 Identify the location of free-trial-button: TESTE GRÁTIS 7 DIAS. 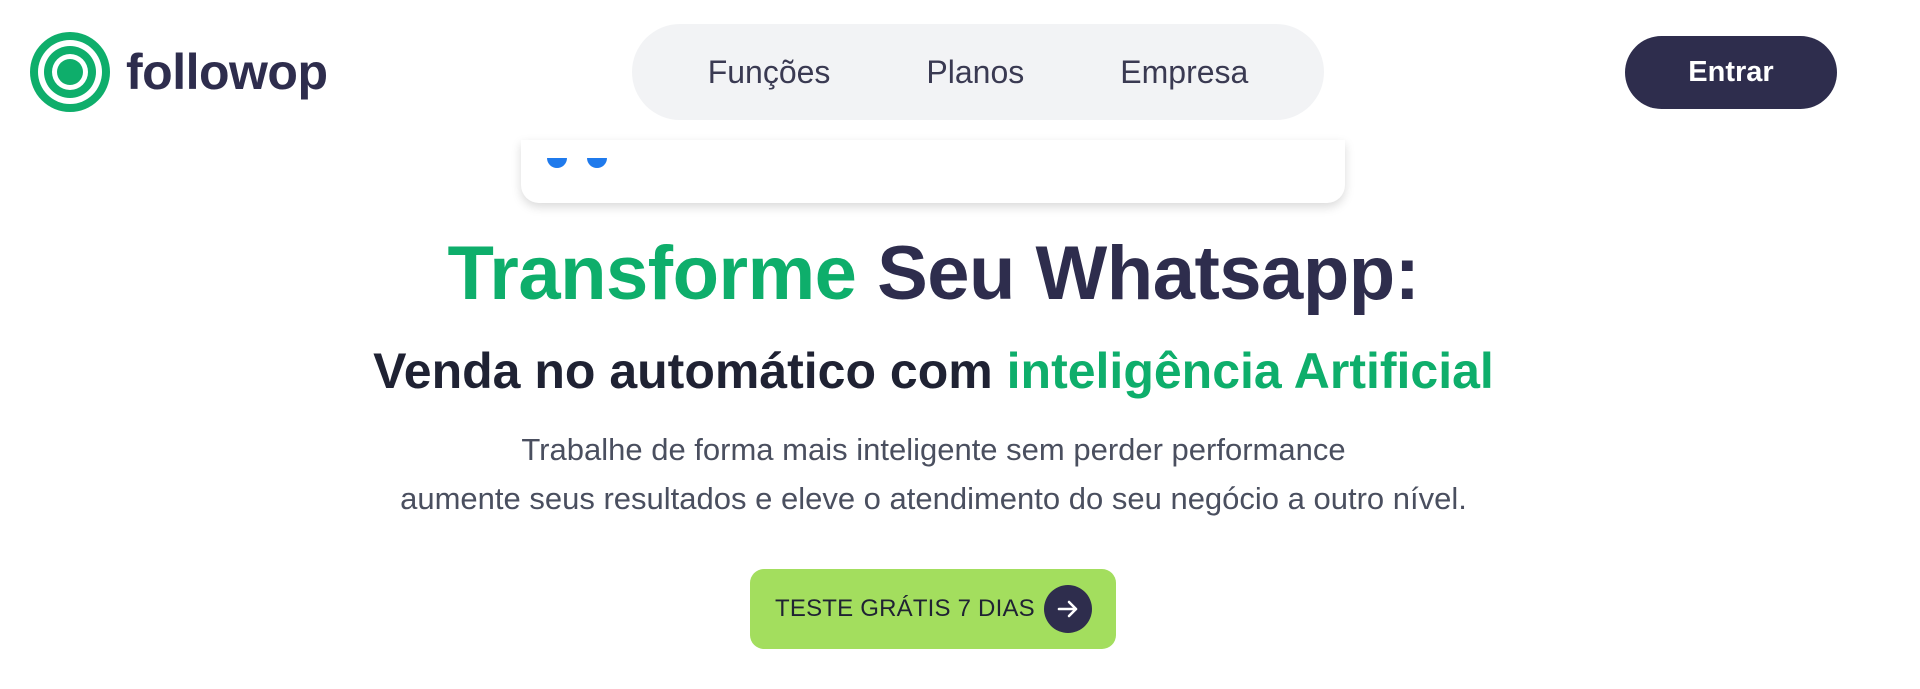
(933, 609).